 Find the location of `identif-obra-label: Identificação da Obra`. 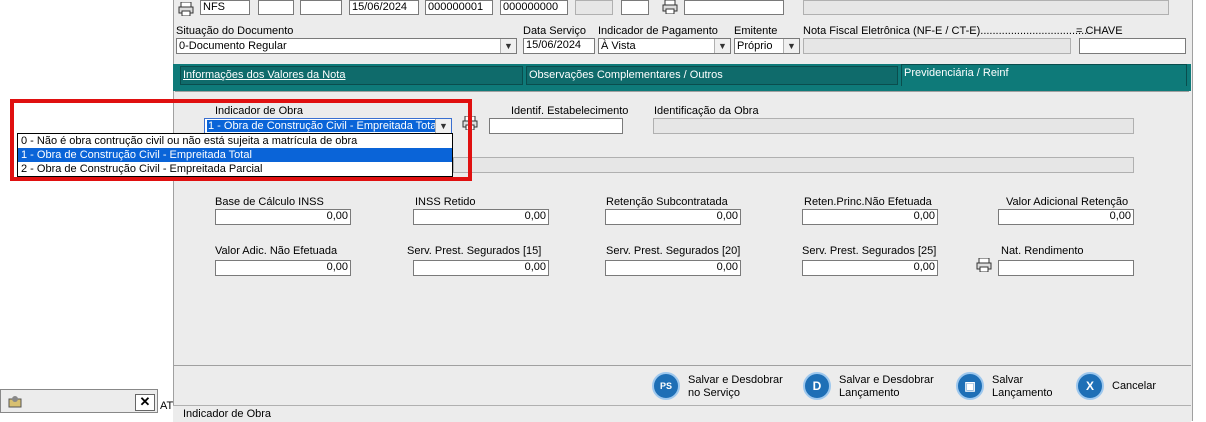

identif-obra-label: Identificação da Obra is located at coordinates (706, 111).